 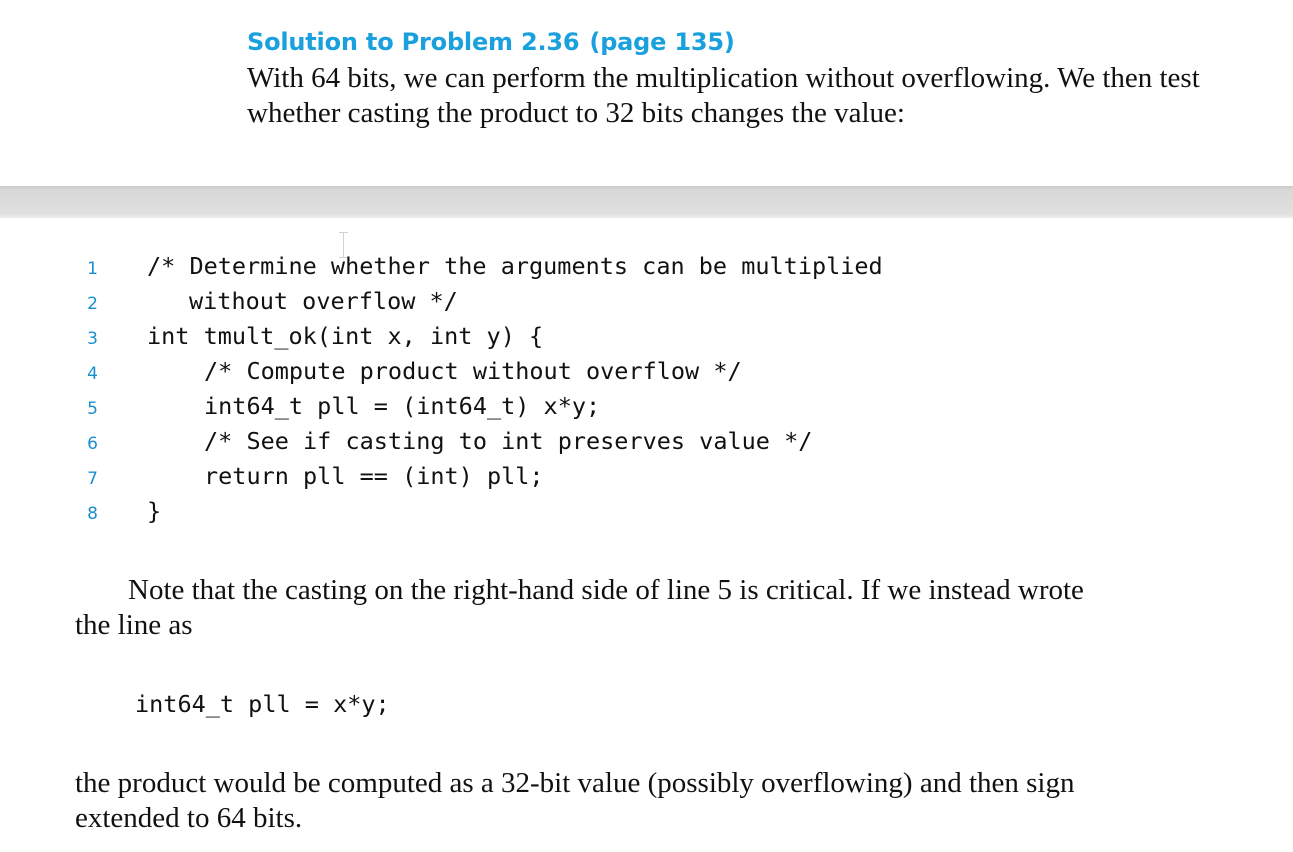 I want to click on line-number: 2, so click(x=92, y=304).